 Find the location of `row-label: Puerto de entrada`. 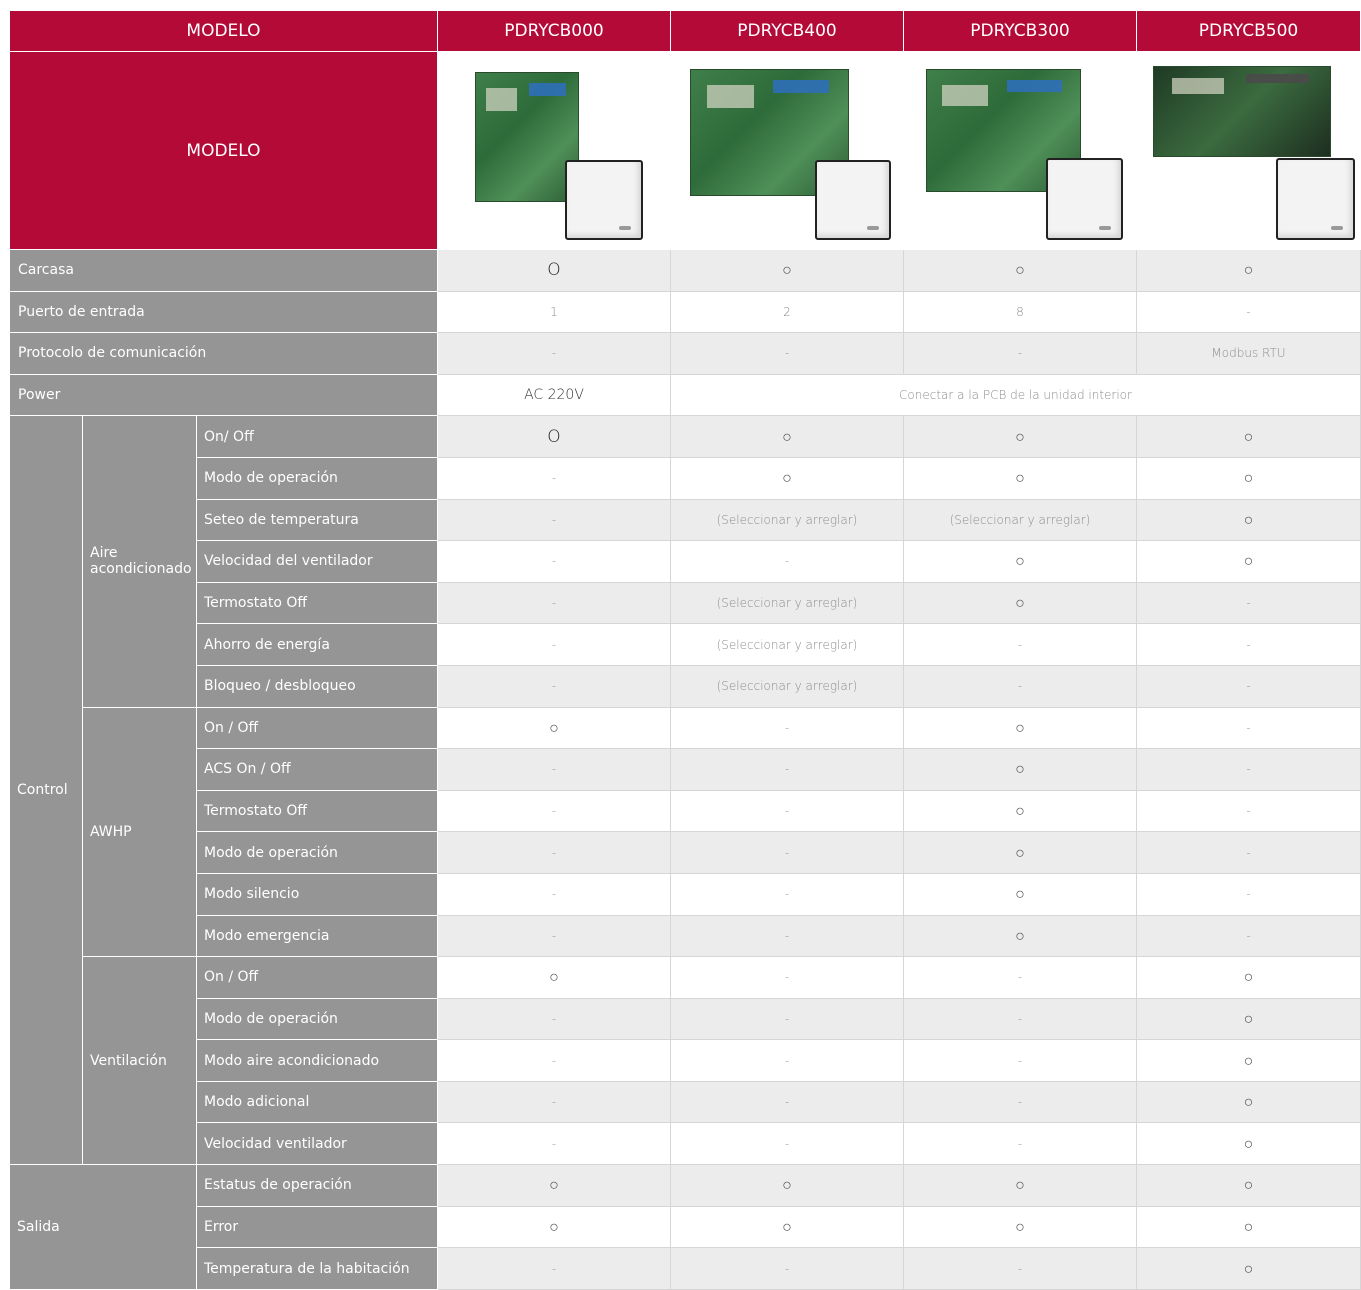

row-label: Puerto de entrada is located at coordinates (223, 312).